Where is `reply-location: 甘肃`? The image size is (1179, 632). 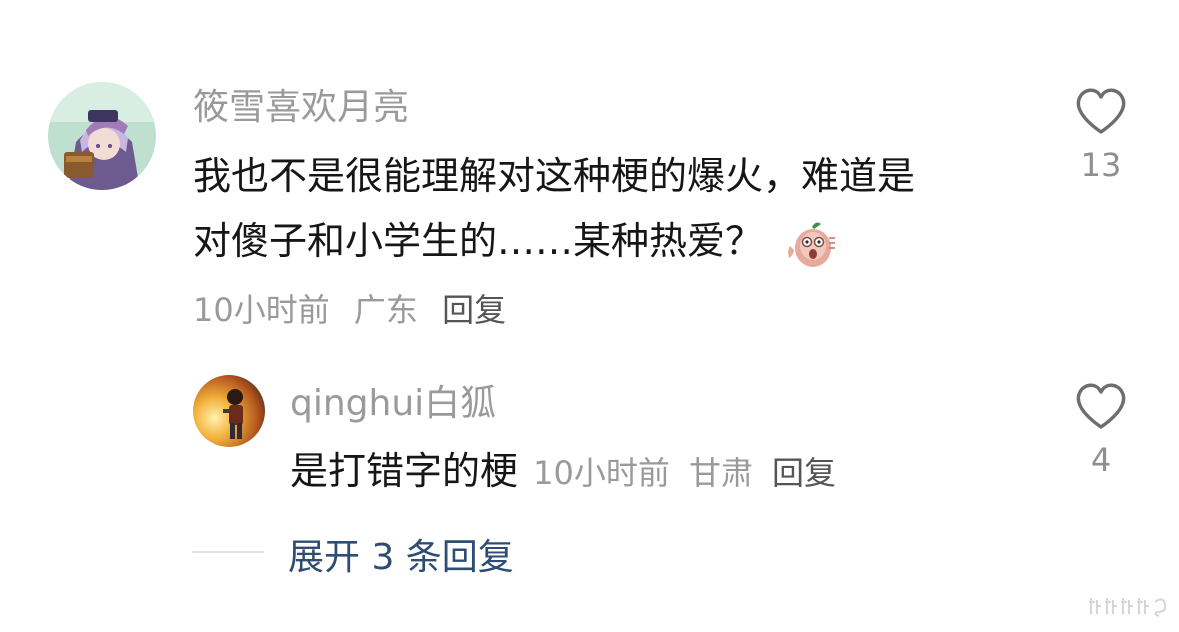 reply-location: 甘肃 is located at coordinates (720, 473).